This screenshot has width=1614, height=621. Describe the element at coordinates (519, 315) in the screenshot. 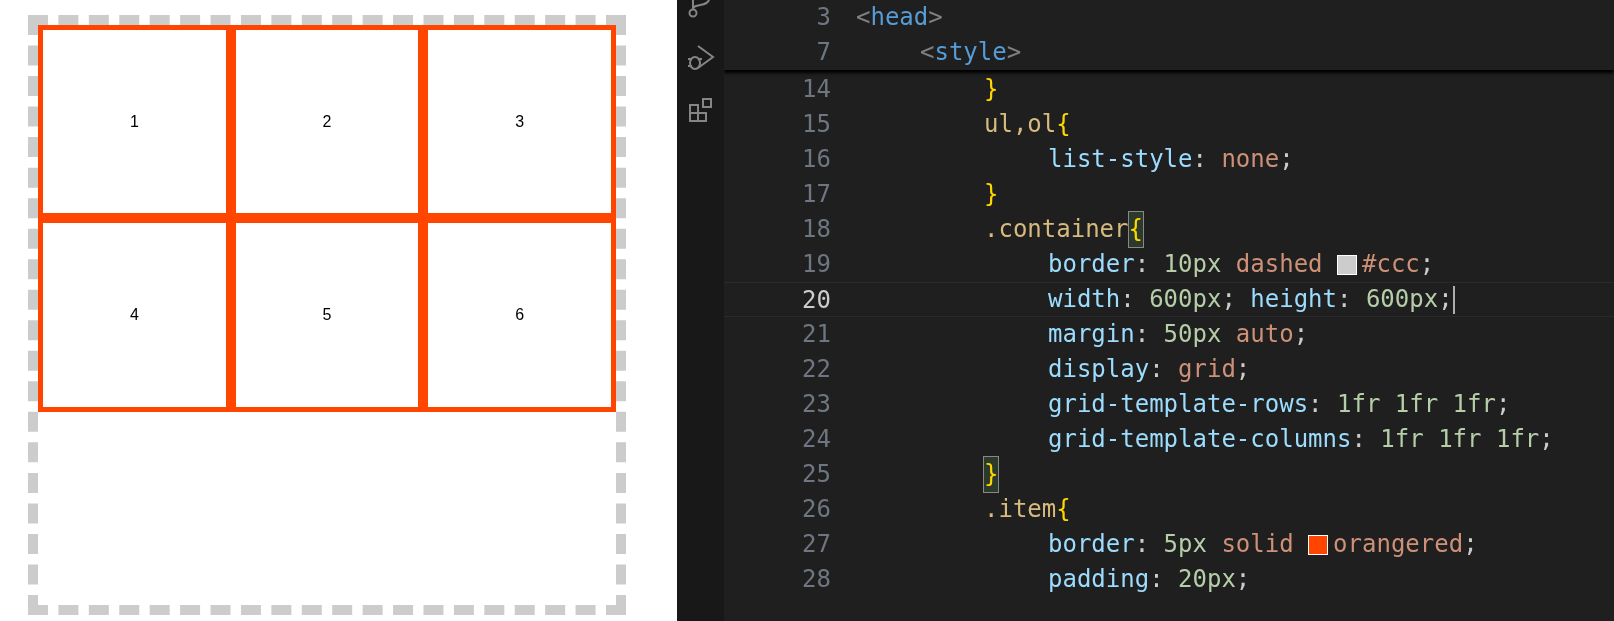

I see `grid-item: 6` at that location.